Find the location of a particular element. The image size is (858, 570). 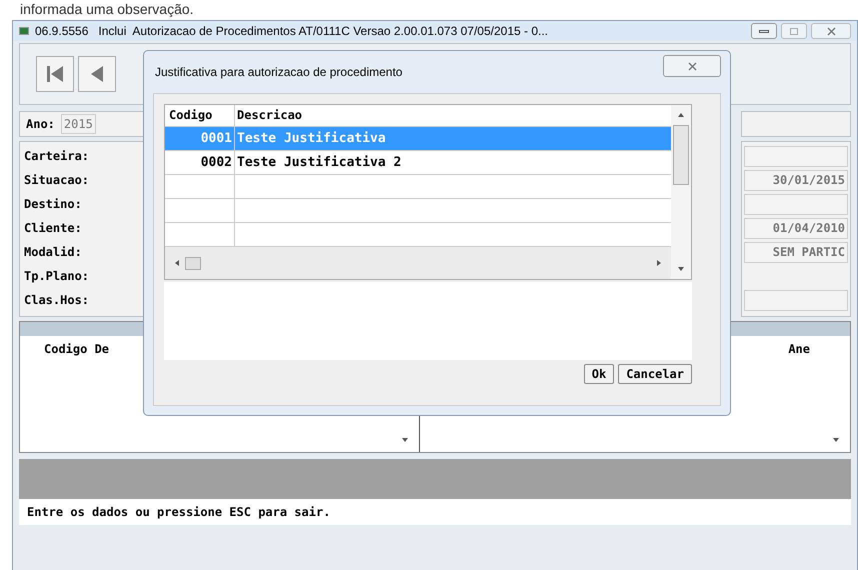

caption-text: informada uma observação. is located at coordinates (107, 9).